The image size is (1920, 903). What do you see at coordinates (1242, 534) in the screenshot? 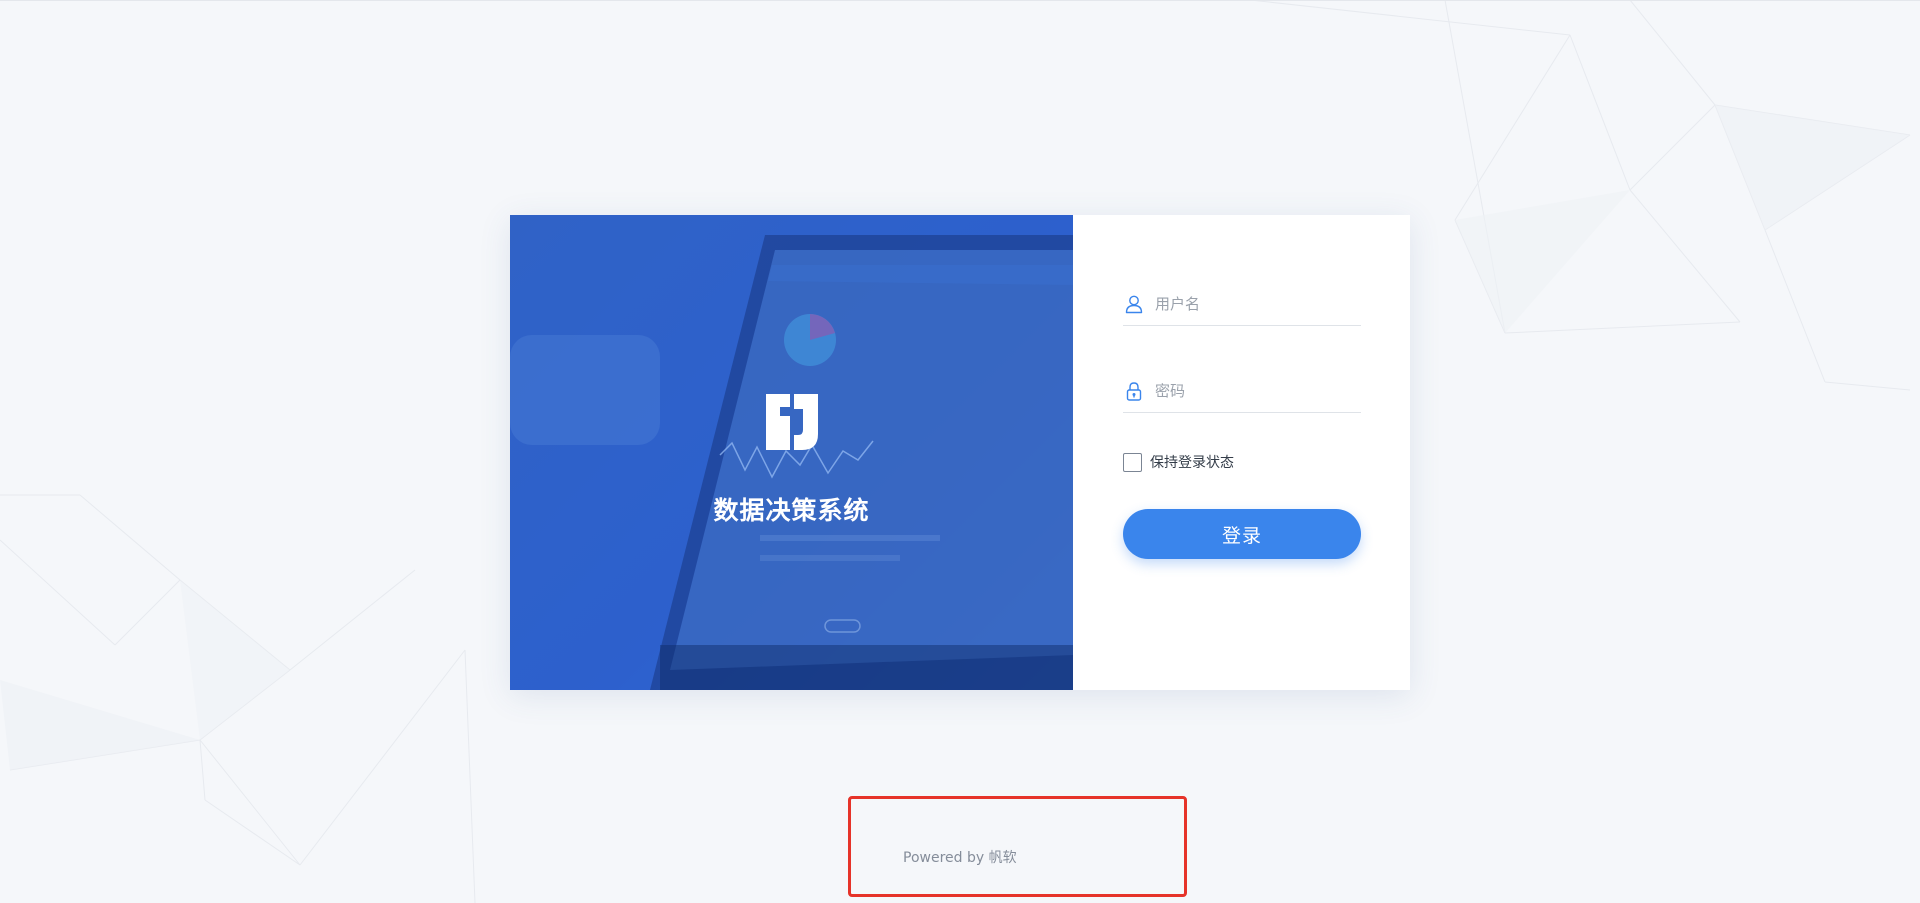
I see `login-button: 登录` at bounding box center [1242, 534].